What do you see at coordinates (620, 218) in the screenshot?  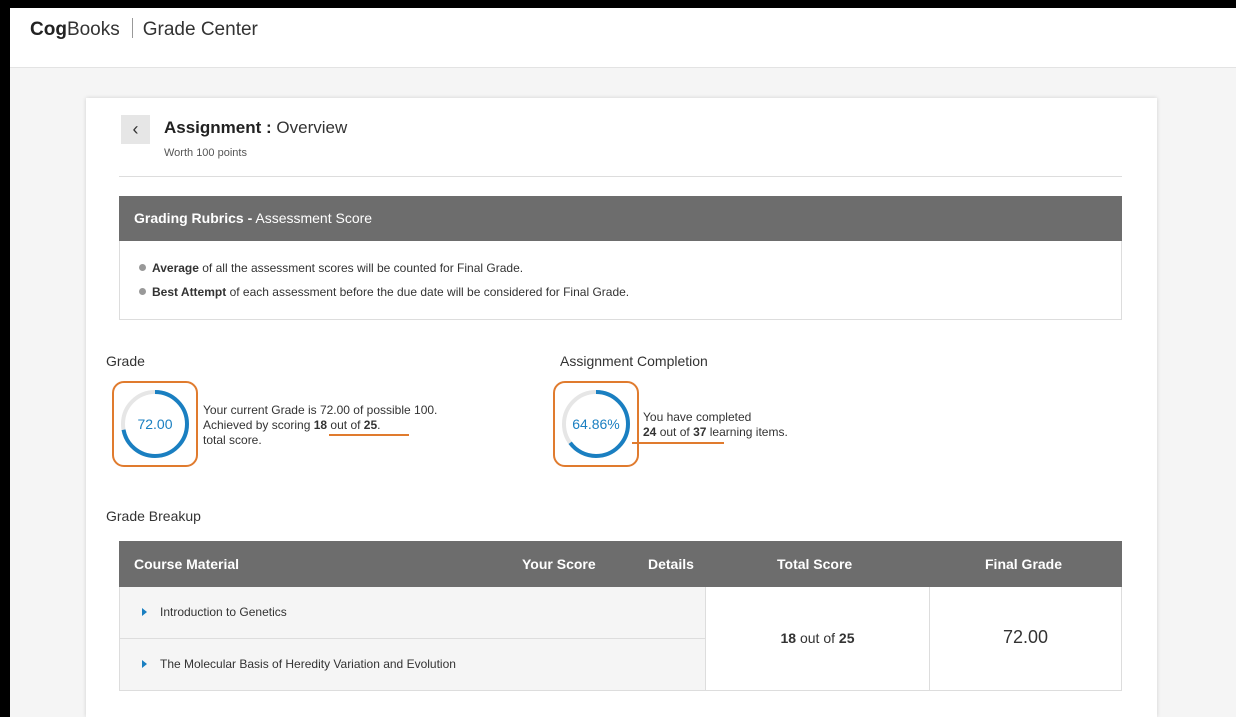 I see `rubric-header: Grading Rubrics - Assessment Score` at bounding box center [620, 218].